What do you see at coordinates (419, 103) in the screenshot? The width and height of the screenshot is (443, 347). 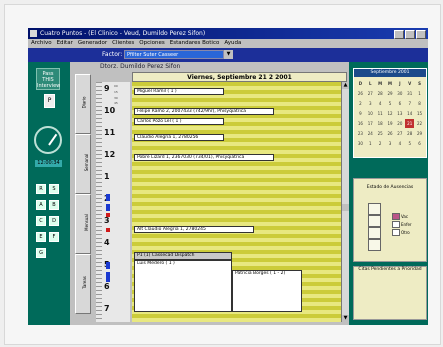 I see `calendar-day: 8` at bounding box center [419, 103].